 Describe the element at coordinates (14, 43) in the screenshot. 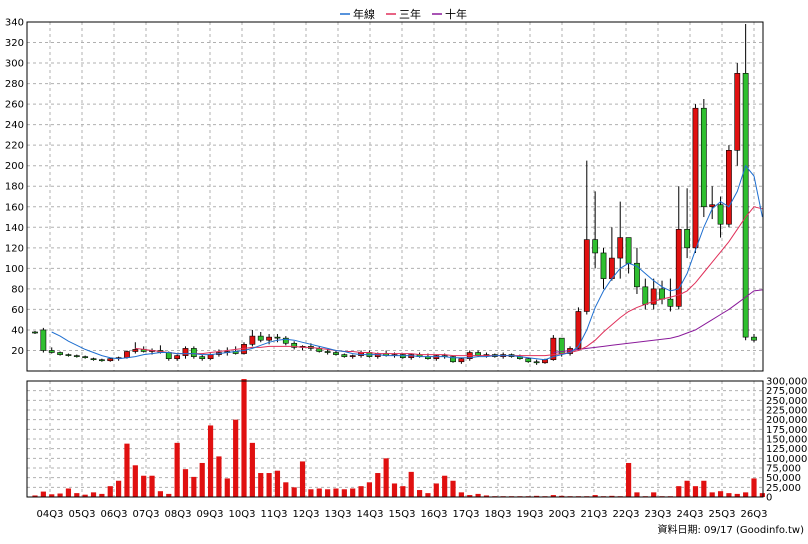

I see `price-tick-label: 320` at that location.